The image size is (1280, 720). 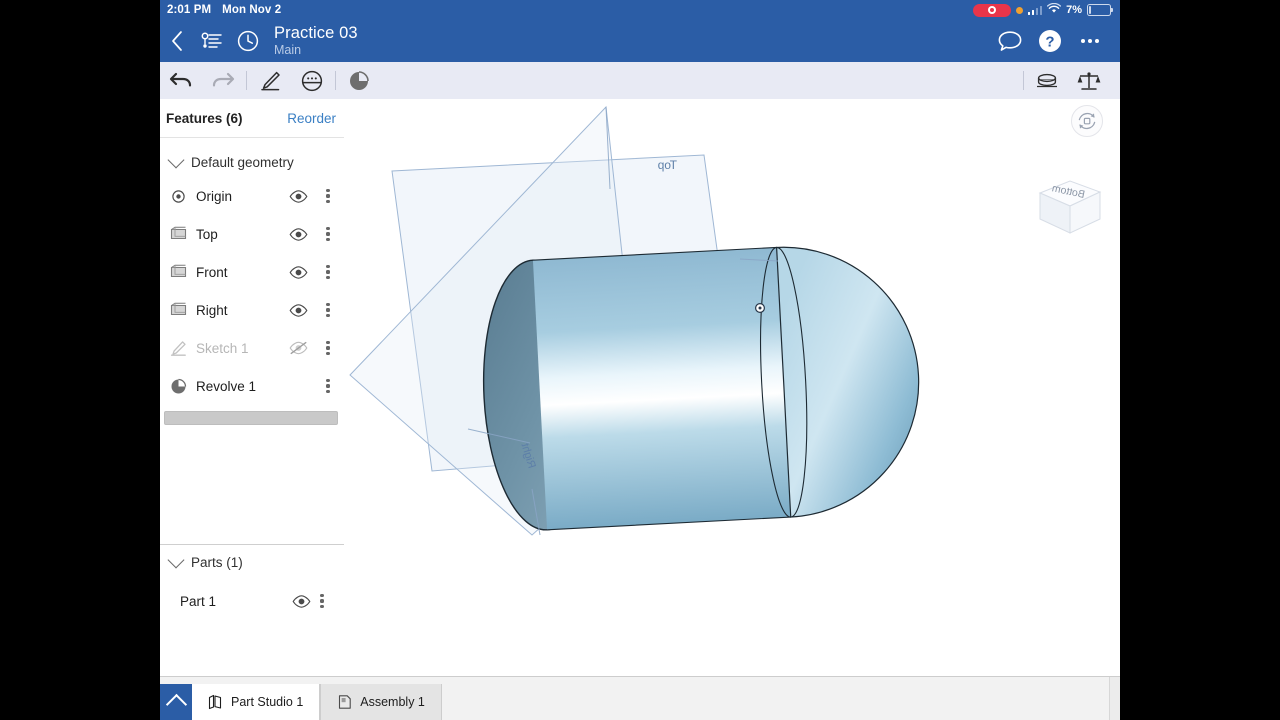 What do you see at coordinates (251, 418) in the screenshot?
I see `feature-rollback-bar` at bounding box center [251, 418].